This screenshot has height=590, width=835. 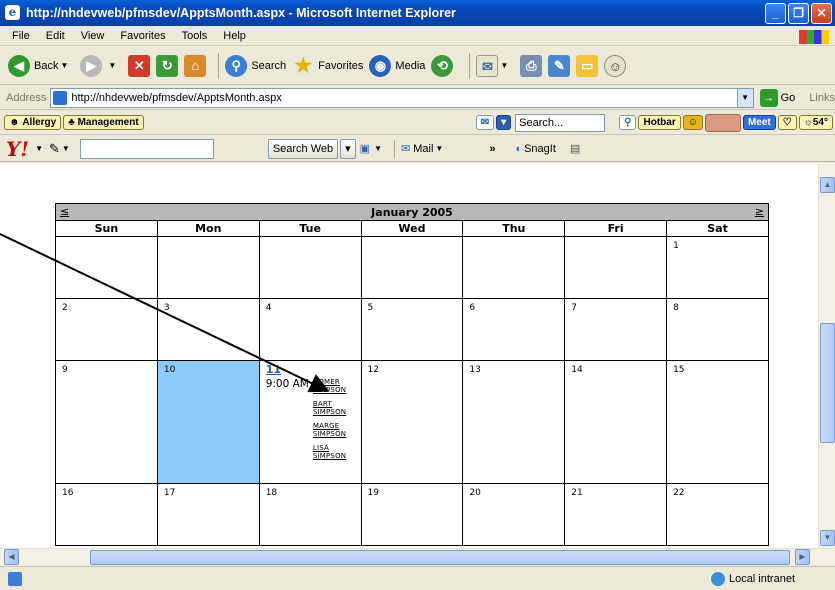 What do you see at coordinates (208, 329) in the screenshot?
I see `day-cell: 3` at bounding box center [208, 329].